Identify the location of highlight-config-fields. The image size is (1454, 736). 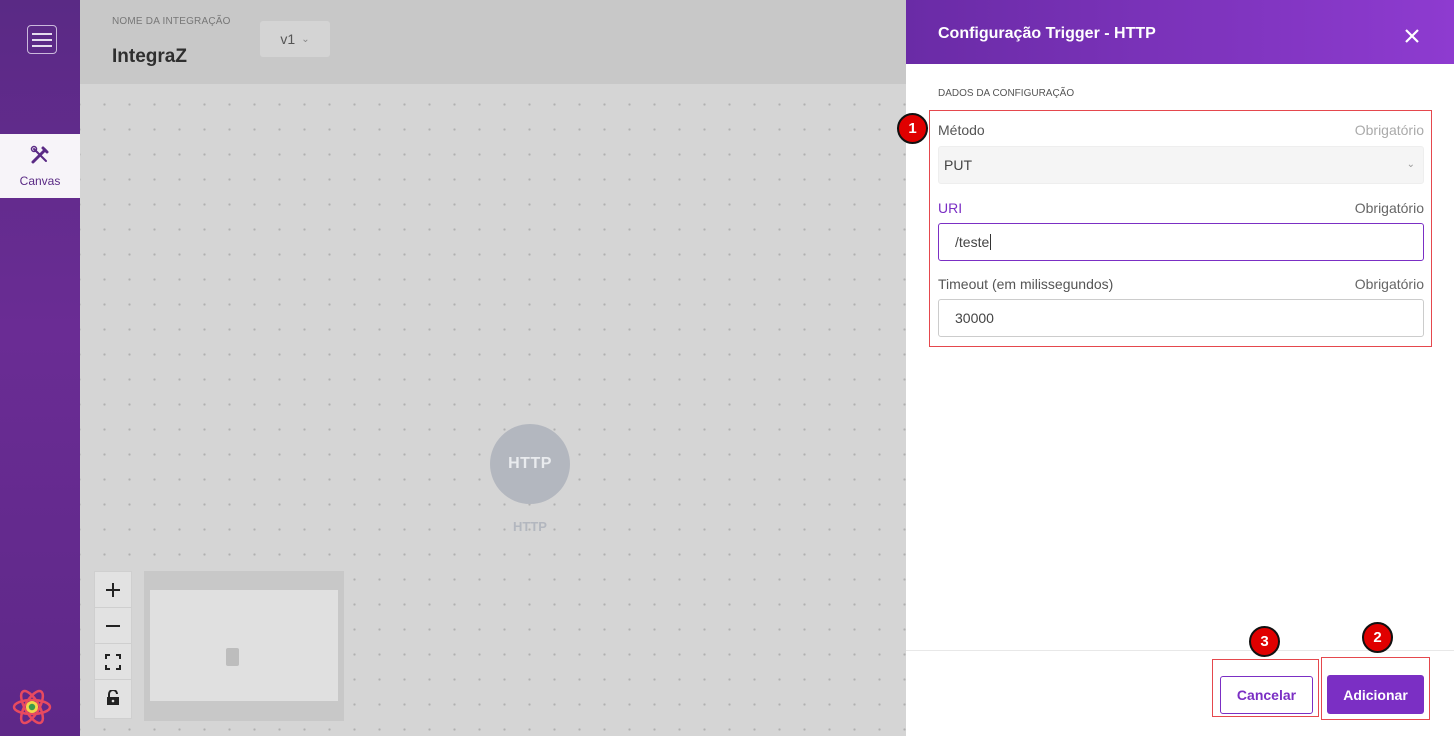
(1180, 228).